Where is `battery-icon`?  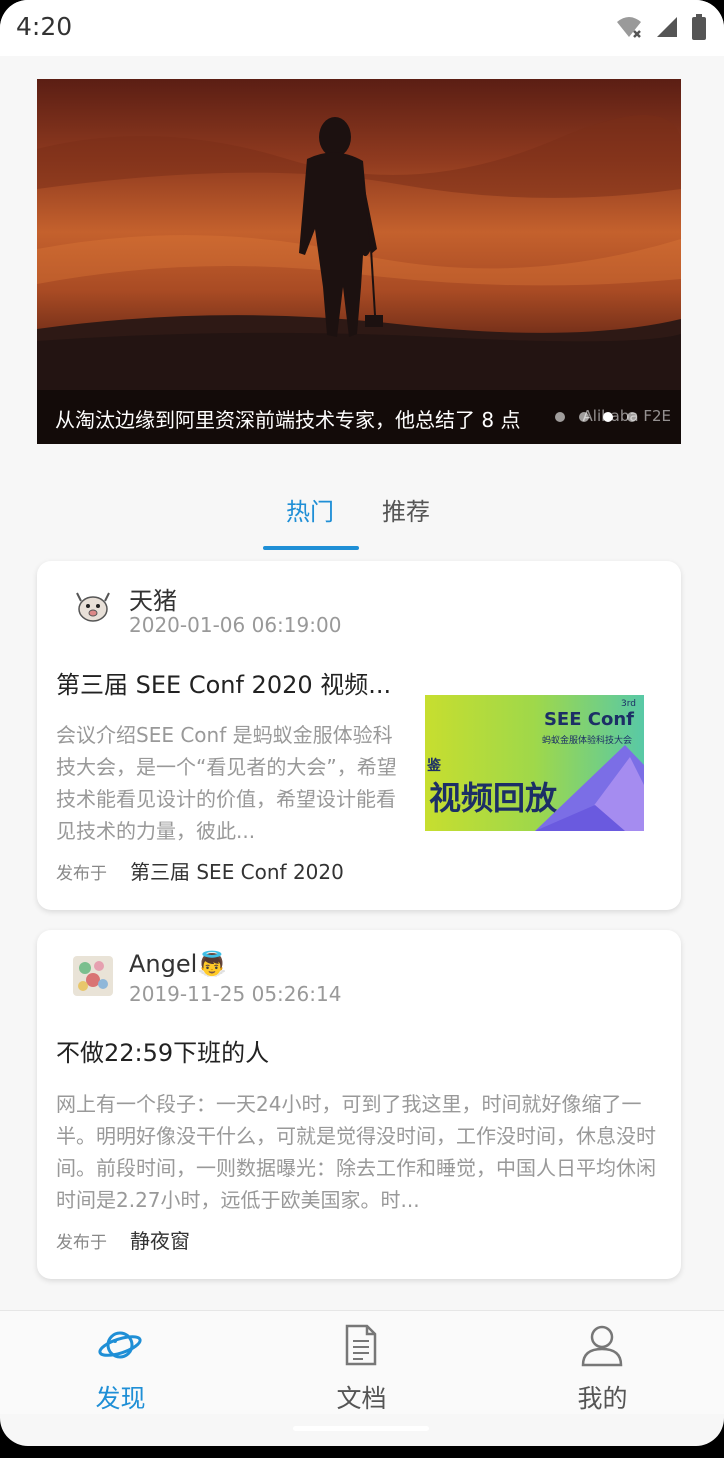 battery-icon is located at coordinates (699, 27).